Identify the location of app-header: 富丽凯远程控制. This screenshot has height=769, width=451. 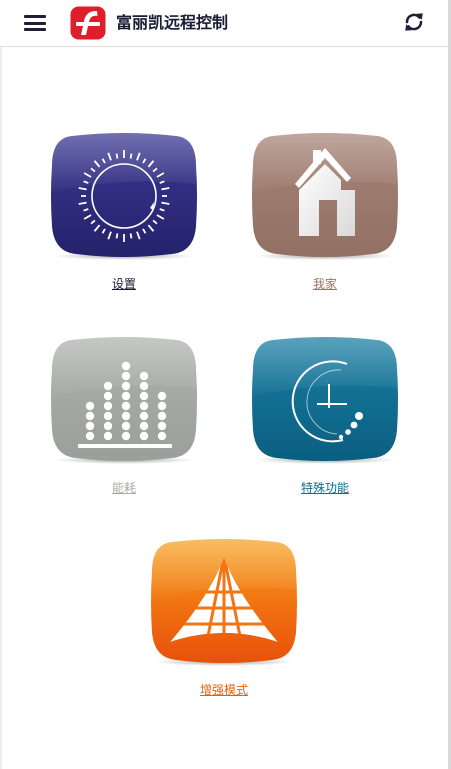
(224, 23).